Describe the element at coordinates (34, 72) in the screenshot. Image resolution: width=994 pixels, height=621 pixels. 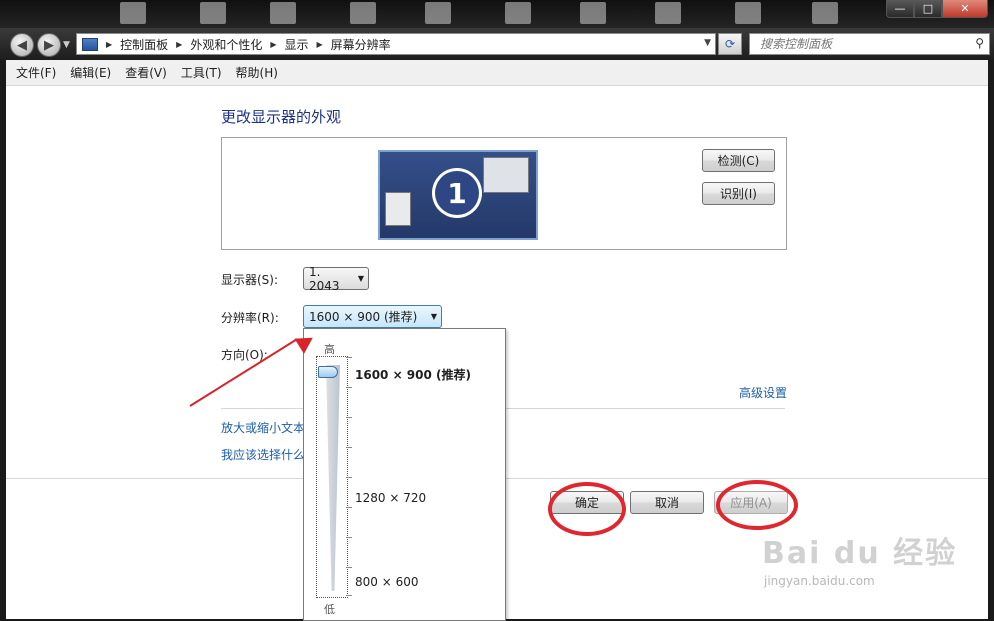
I see `menu-file: 文件(F)` at that location.